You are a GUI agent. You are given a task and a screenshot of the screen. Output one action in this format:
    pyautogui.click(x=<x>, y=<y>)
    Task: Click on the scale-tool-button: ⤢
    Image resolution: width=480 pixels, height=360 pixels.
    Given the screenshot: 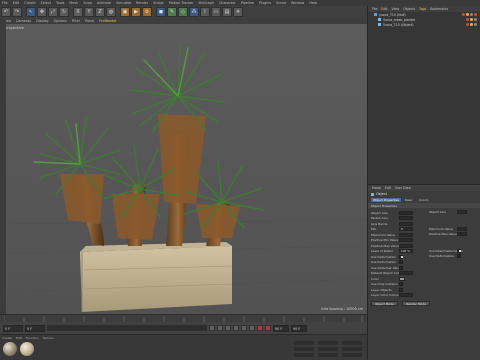 What is the action you would take?
    pyautogui.click(x=53, y=12)
    